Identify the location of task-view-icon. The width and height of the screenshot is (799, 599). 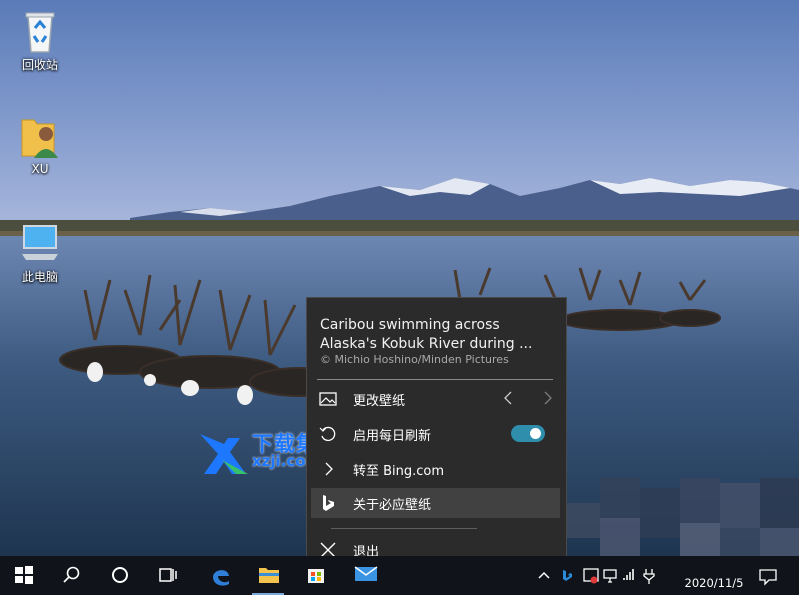
(168, 575).